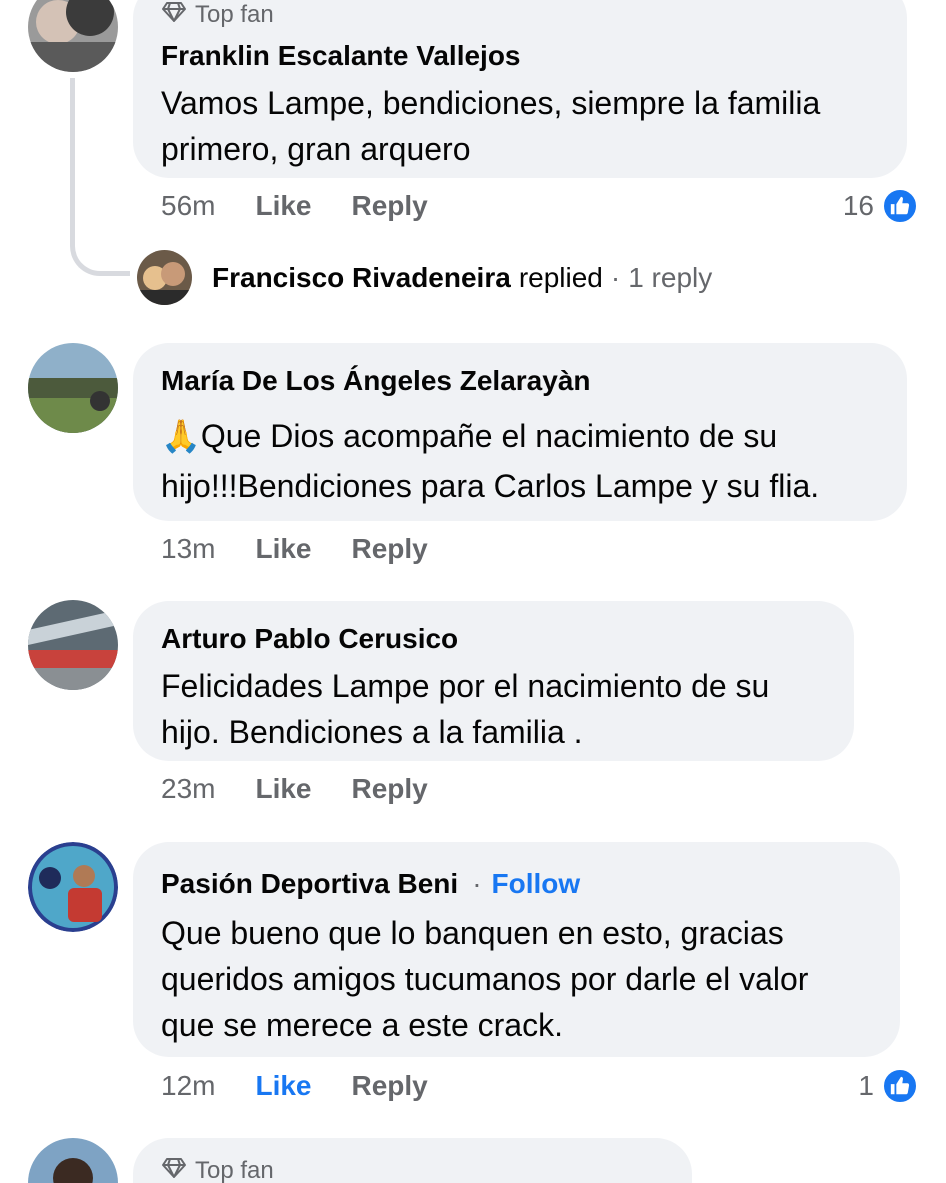 This screenshot has width=946, height=1183. Describe the element at coordinates (670, 277) in the screenshot. I see `reply-count: 1 reply` at that location.